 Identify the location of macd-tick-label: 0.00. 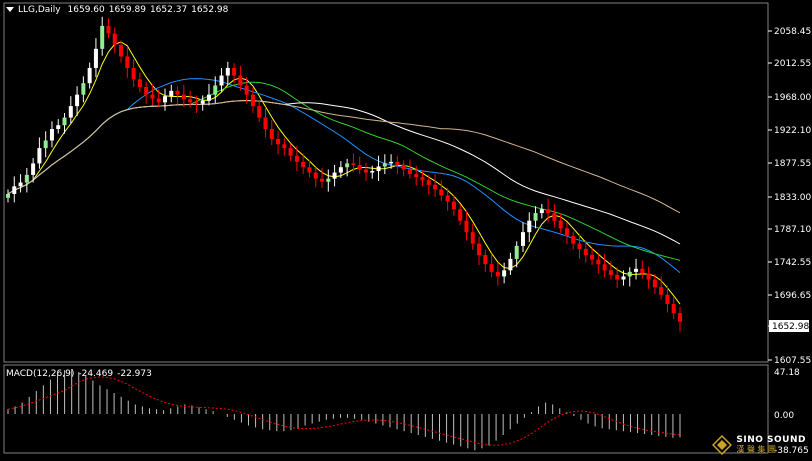
(784, 416).